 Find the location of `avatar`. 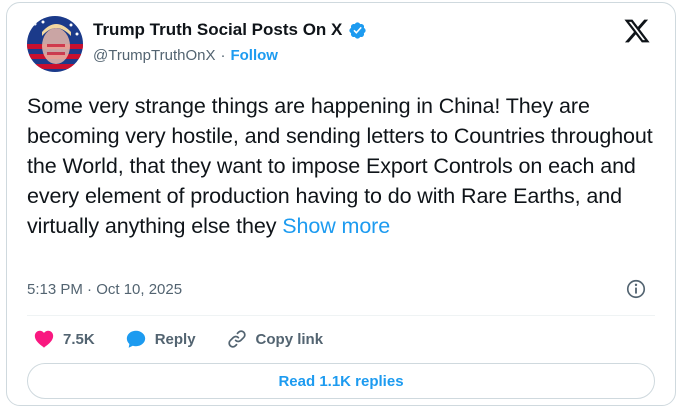

avatar is located at coordinates (55, 44).